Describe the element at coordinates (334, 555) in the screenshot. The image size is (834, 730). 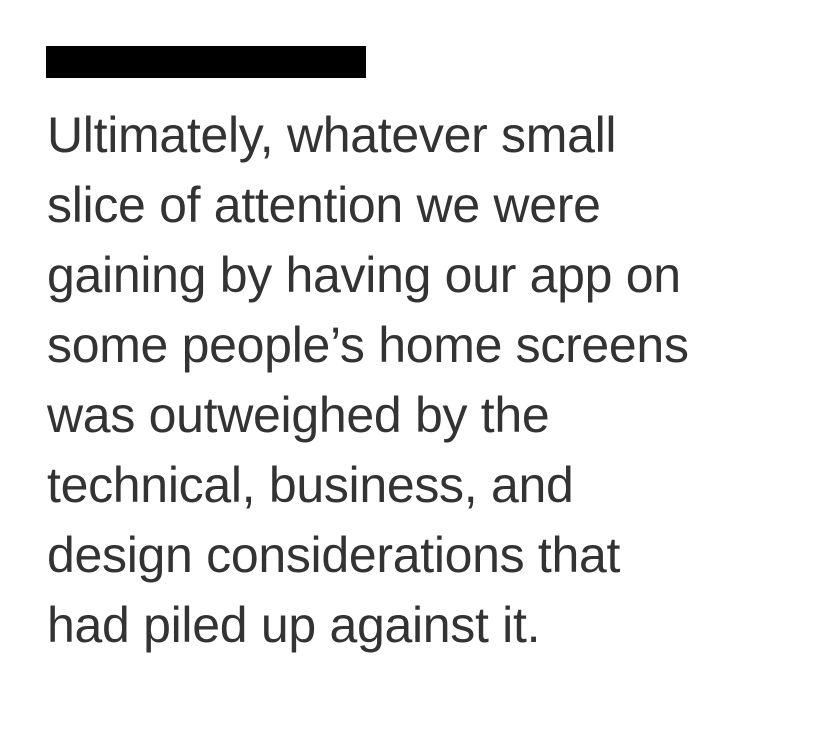
I see `quote-line: design considerations that` at that location.